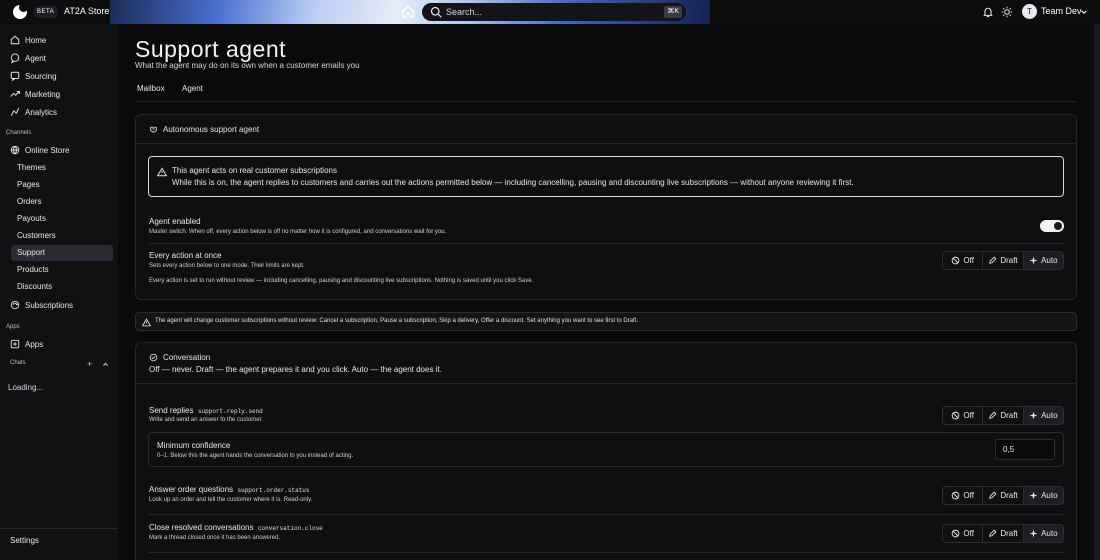  What do you see at coordinates (35, 94) in the screenshot?
I see `sidebar-item-marketing: Marketing` at bounding box center [35, 94].